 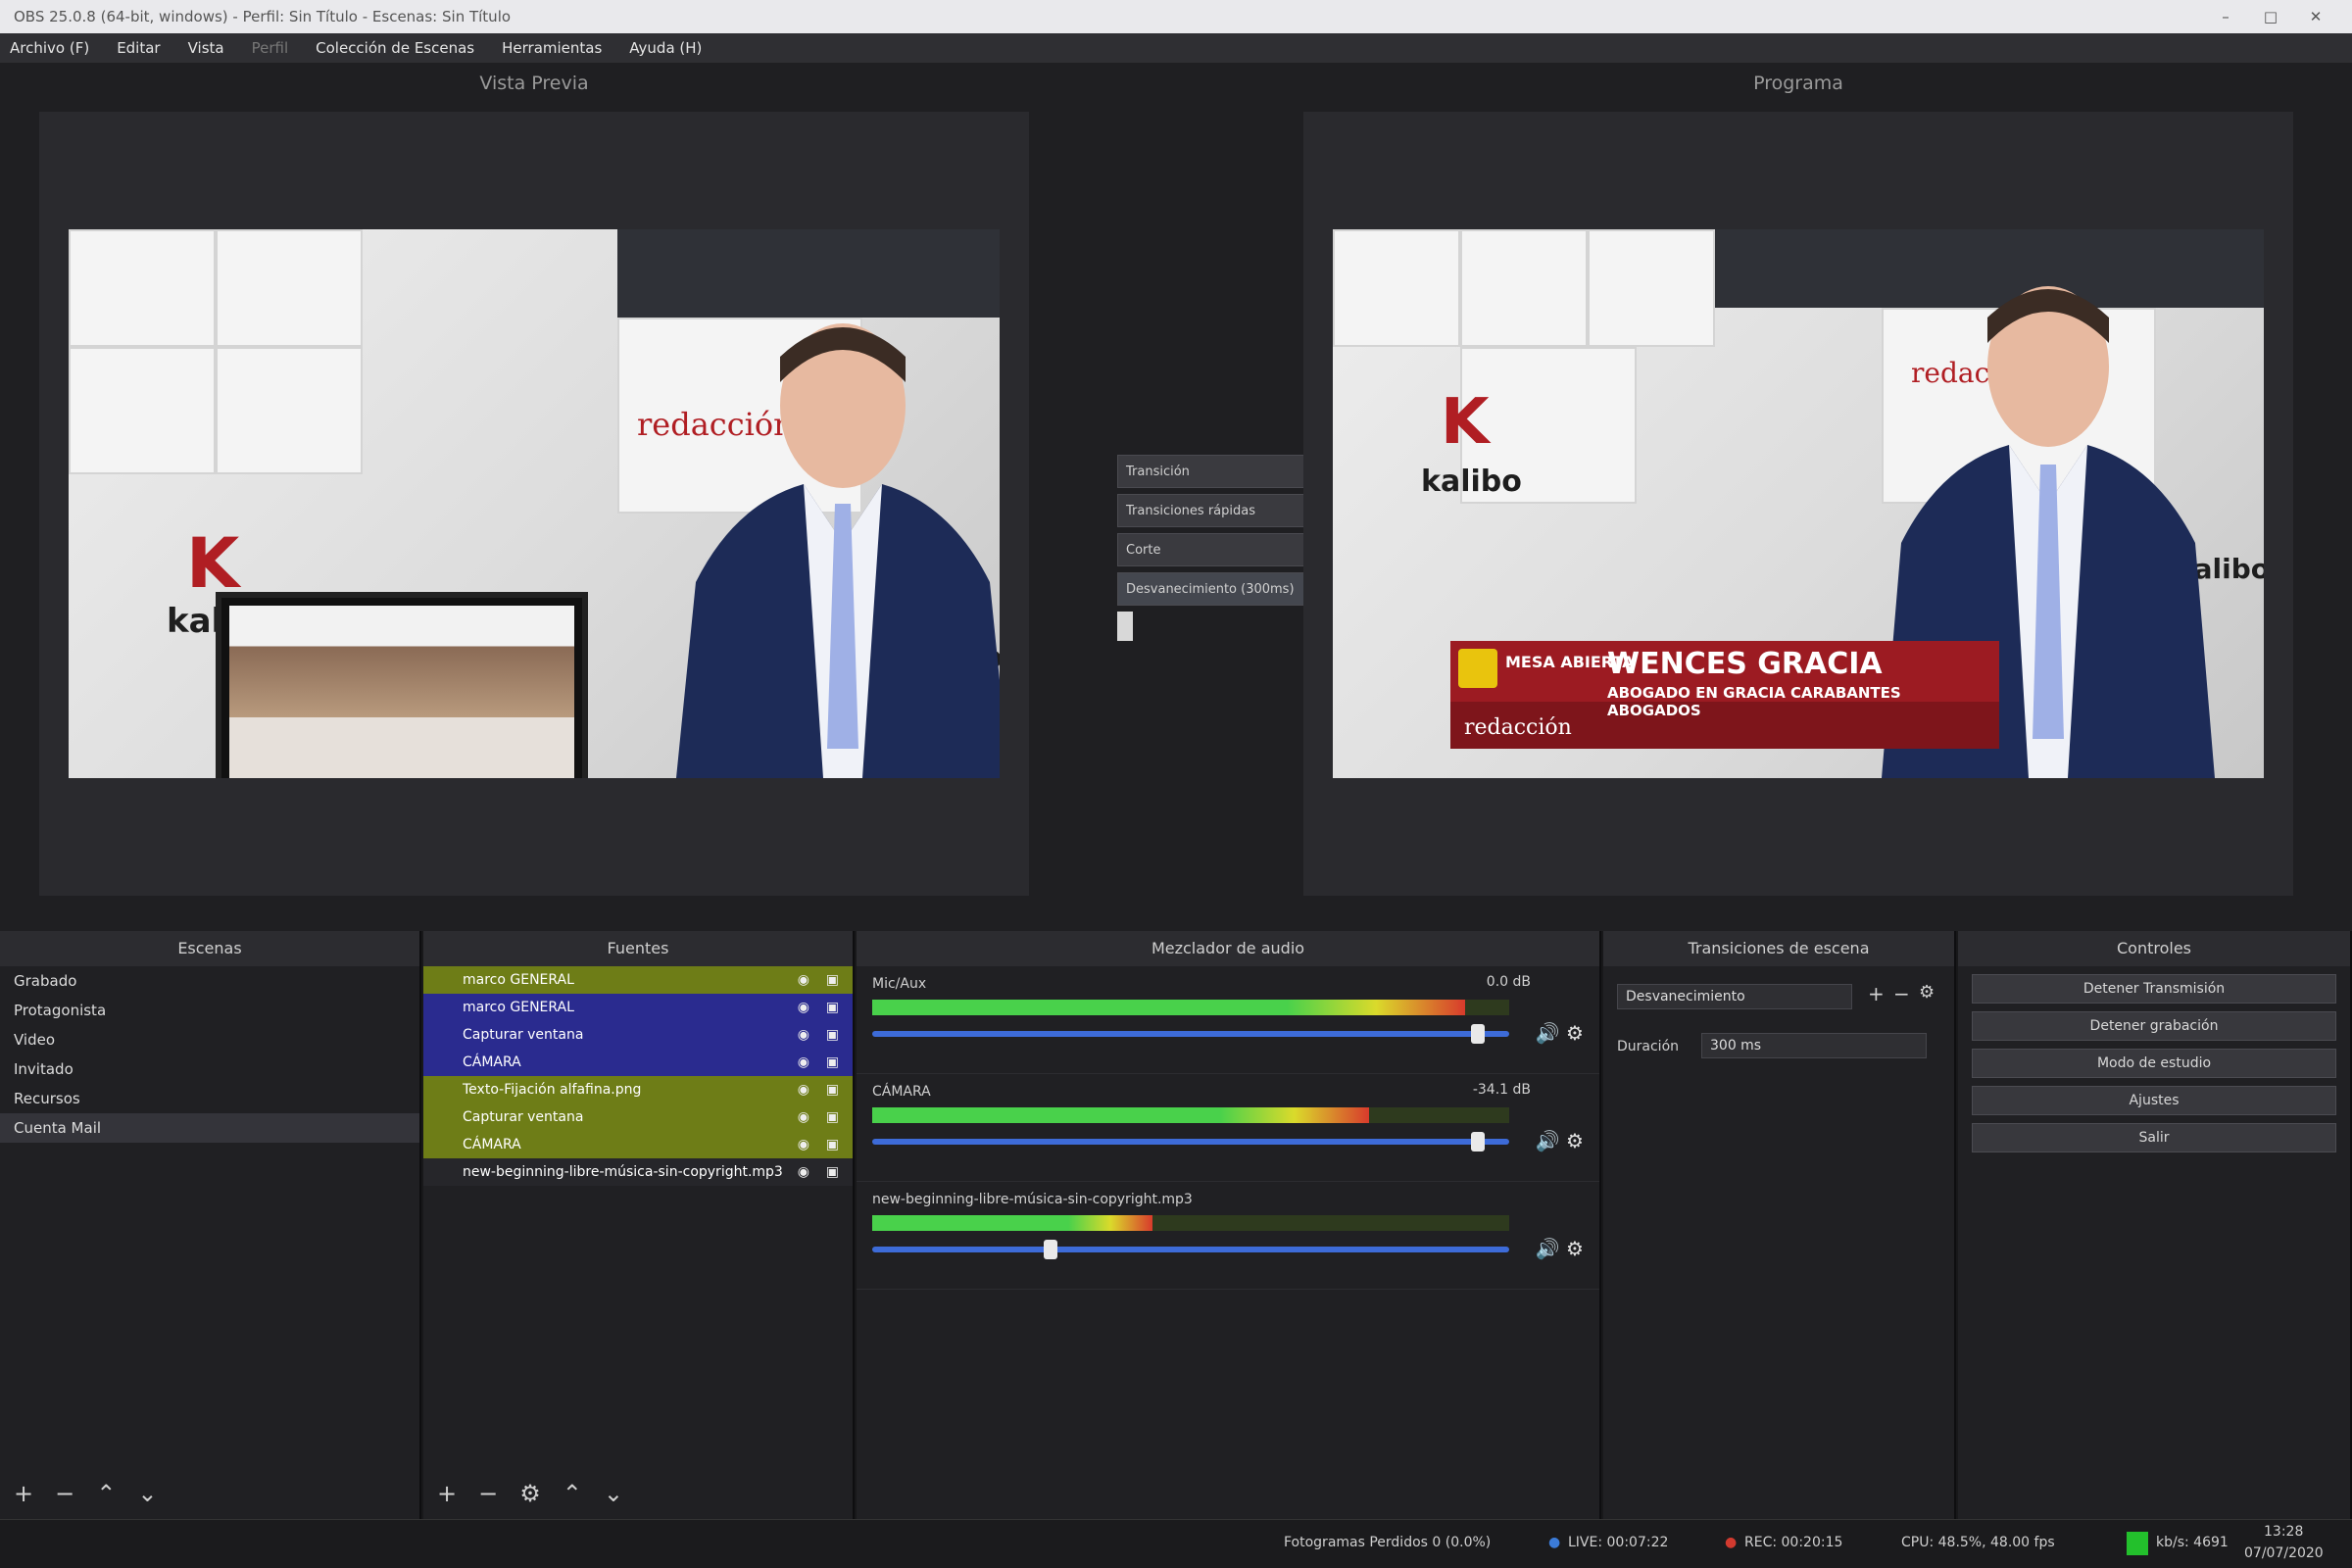 What do you see at coordinates (209, 981) in the screenshot?
I see `scene-item: Grabado` at bounding box center [209, 981].